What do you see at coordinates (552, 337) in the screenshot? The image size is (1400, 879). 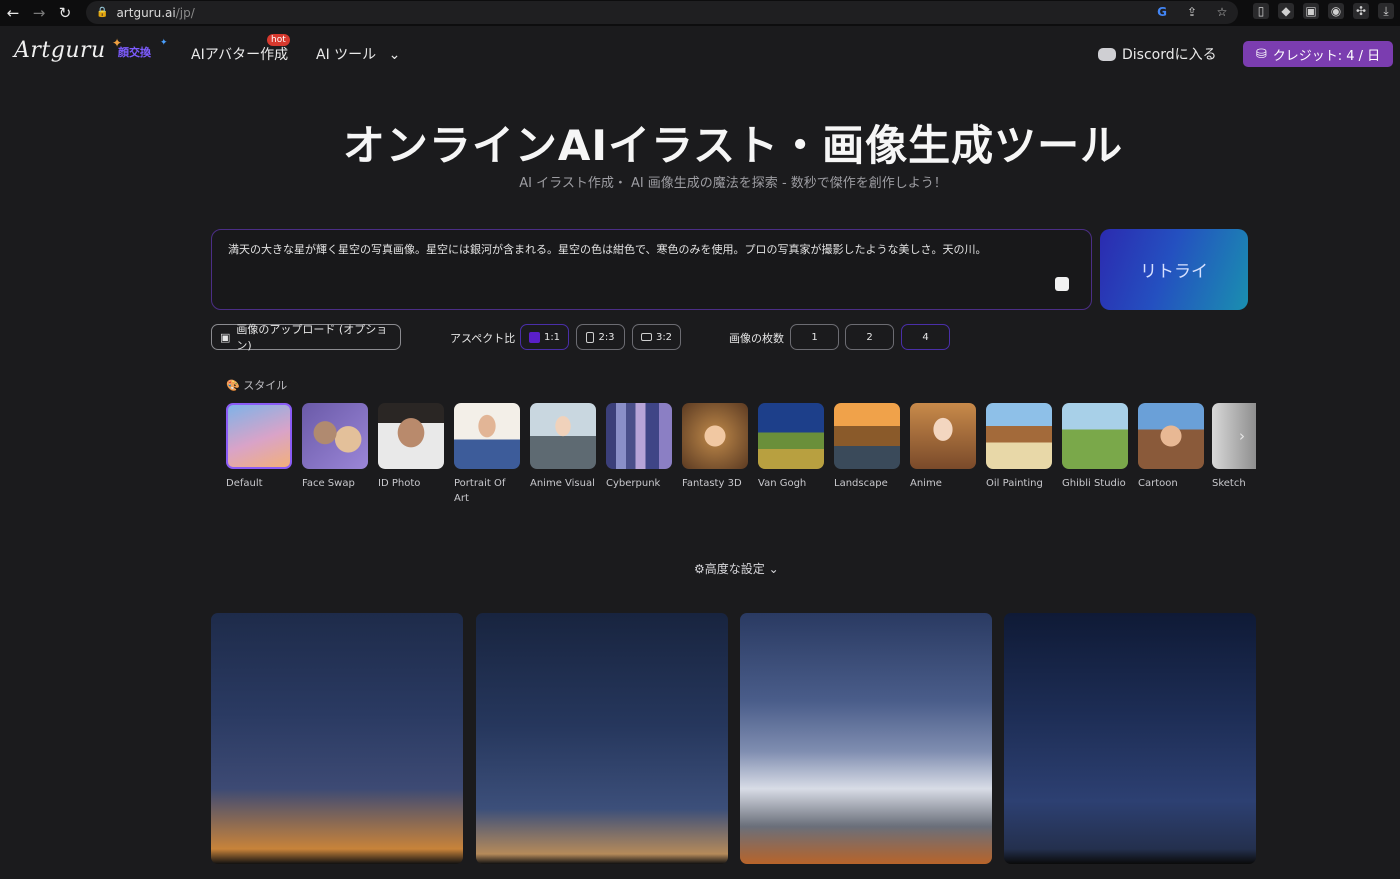 I see `aspect-1-1-label: 1:1` at bounding box center [552, 337].